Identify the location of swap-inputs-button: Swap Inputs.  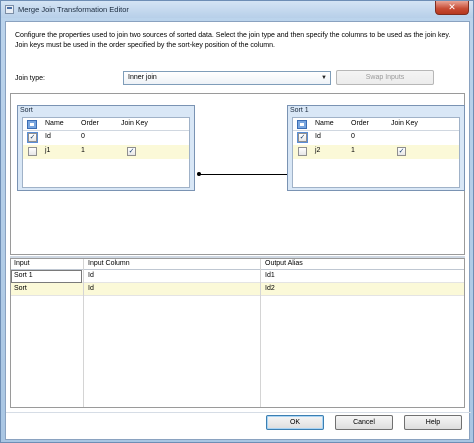
(385, 77).